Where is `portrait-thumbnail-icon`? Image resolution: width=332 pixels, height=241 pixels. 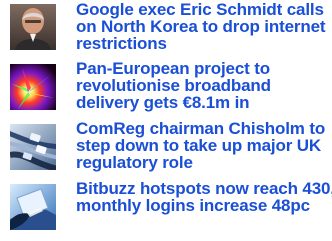 portrait-thumbnail-icon is located at coordinates (33, 27).